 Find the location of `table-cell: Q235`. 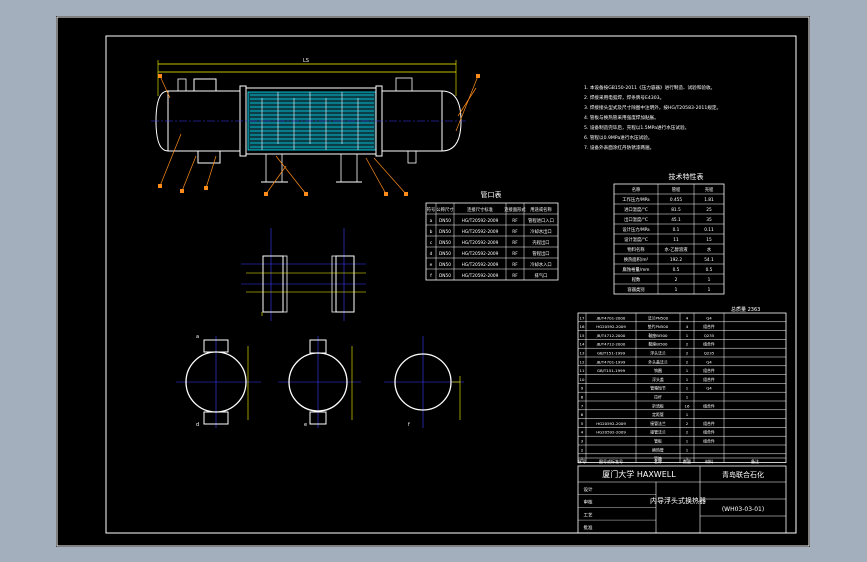

table-cell: Q235 is located at coordinates (709, 335).